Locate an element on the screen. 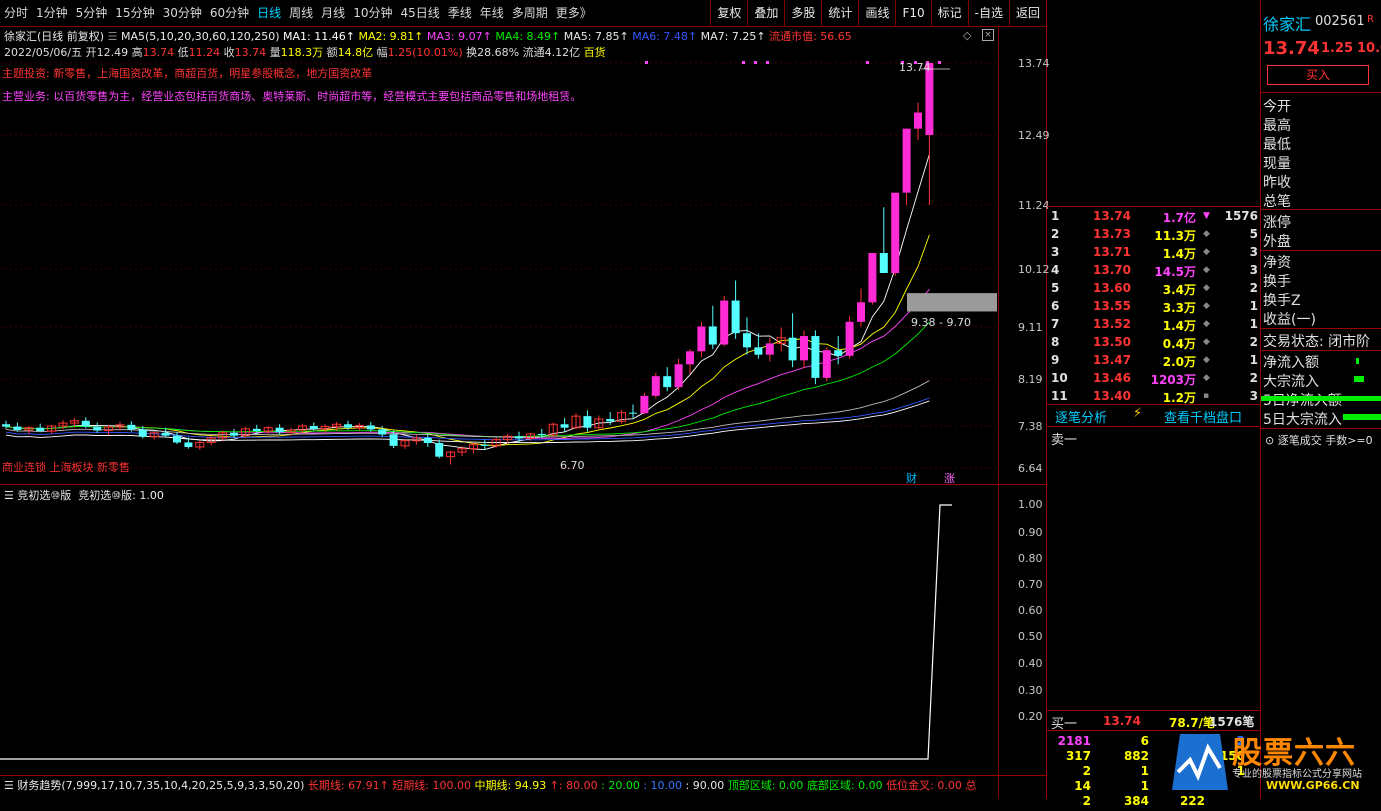  high-annotation: 13.74 is located at coordinates (915, 67).